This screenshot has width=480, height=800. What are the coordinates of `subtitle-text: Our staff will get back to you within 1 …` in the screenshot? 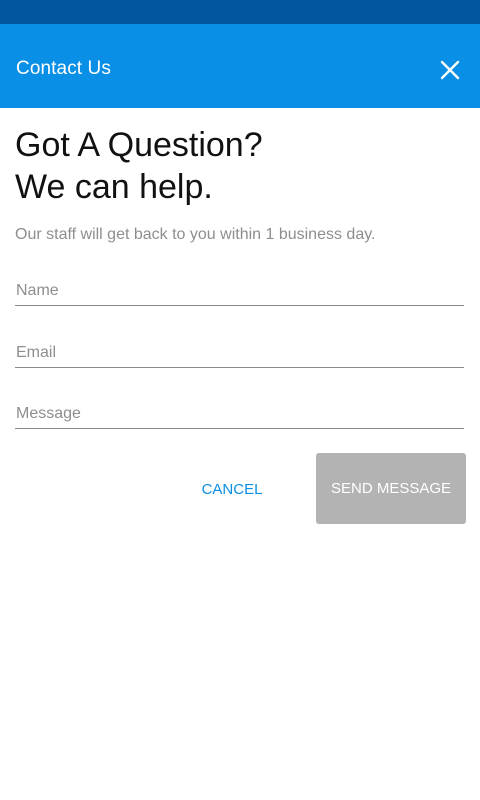 It's located at (195, 234).